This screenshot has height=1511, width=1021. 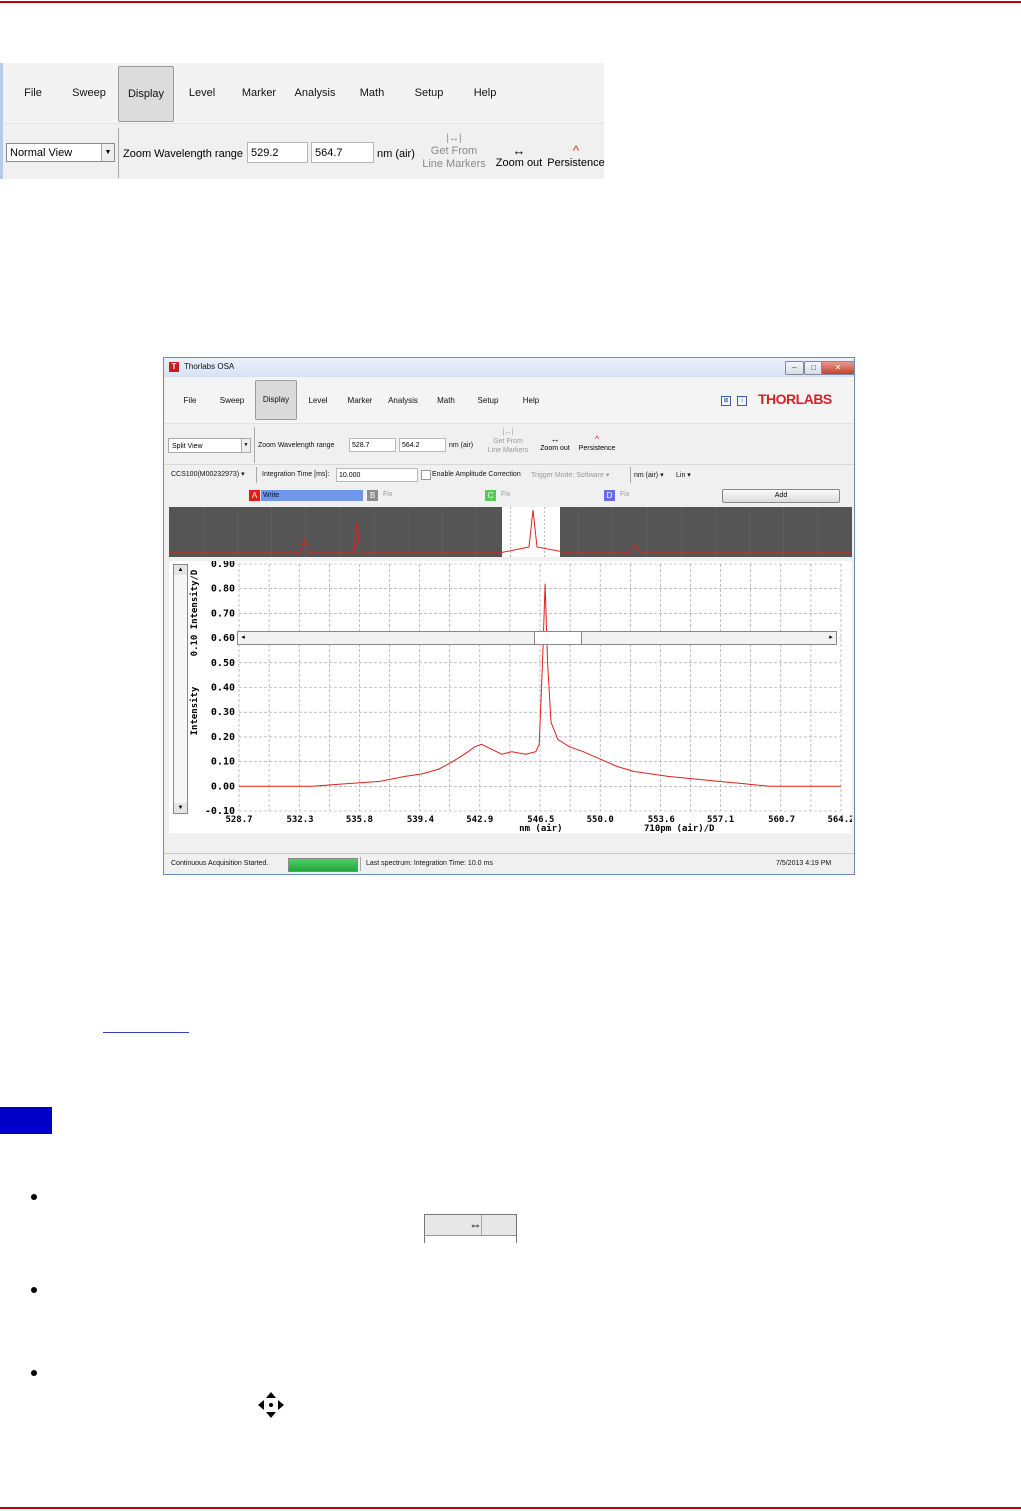 I want to click on settings-icon: ⊠, so click(x=726, y=401).